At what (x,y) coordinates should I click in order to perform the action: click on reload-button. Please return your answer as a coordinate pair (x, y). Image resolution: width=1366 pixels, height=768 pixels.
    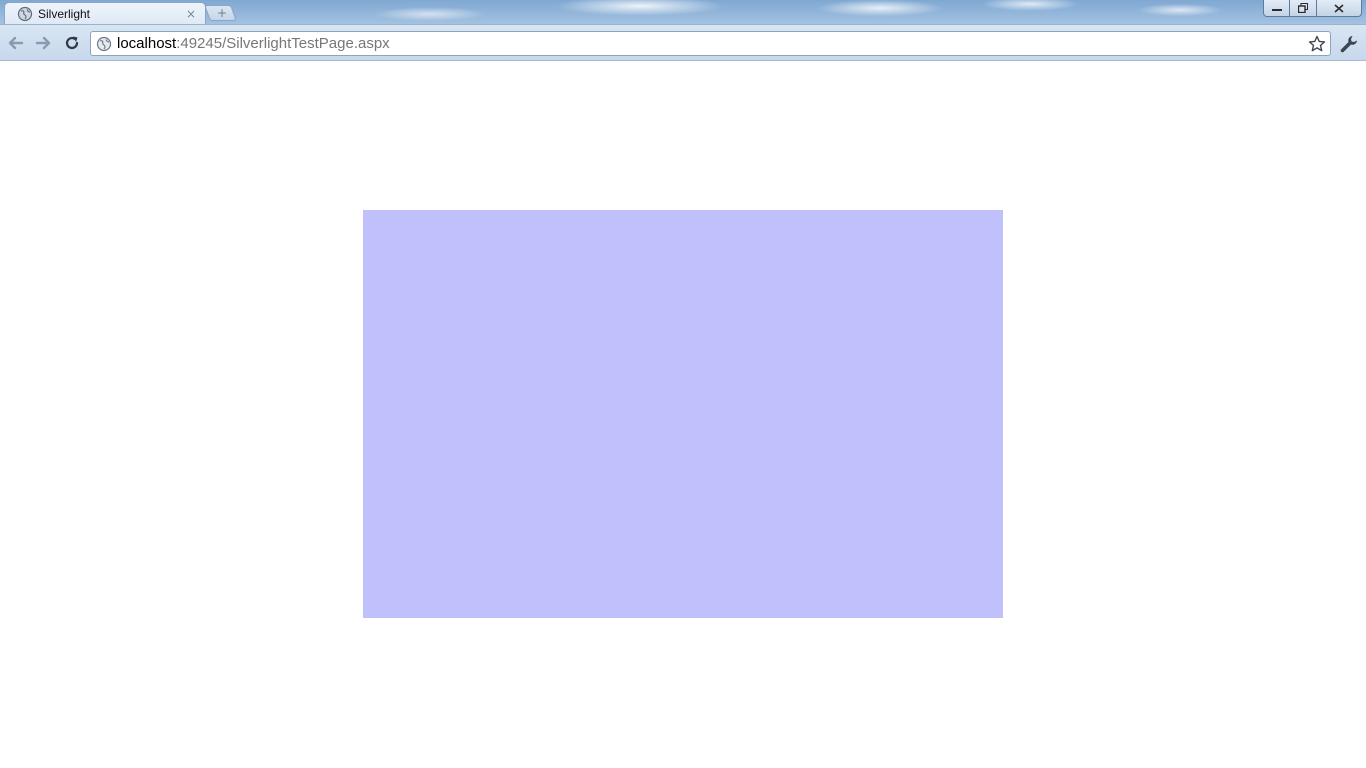
    Looking at the image, I should click on (72, 43).